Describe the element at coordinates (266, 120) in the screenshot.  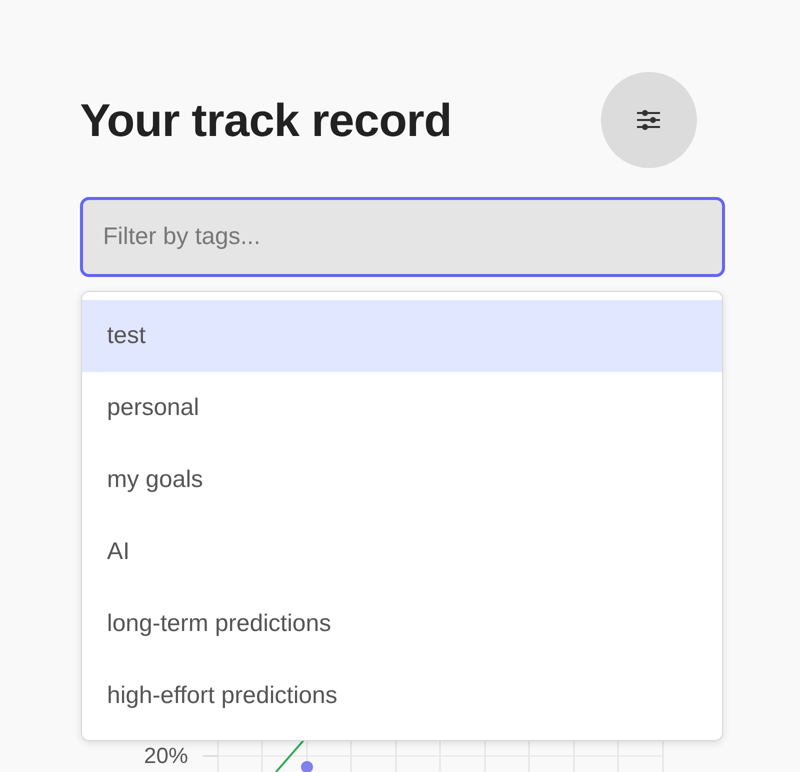
I see `page-title: Your track record` at that location.